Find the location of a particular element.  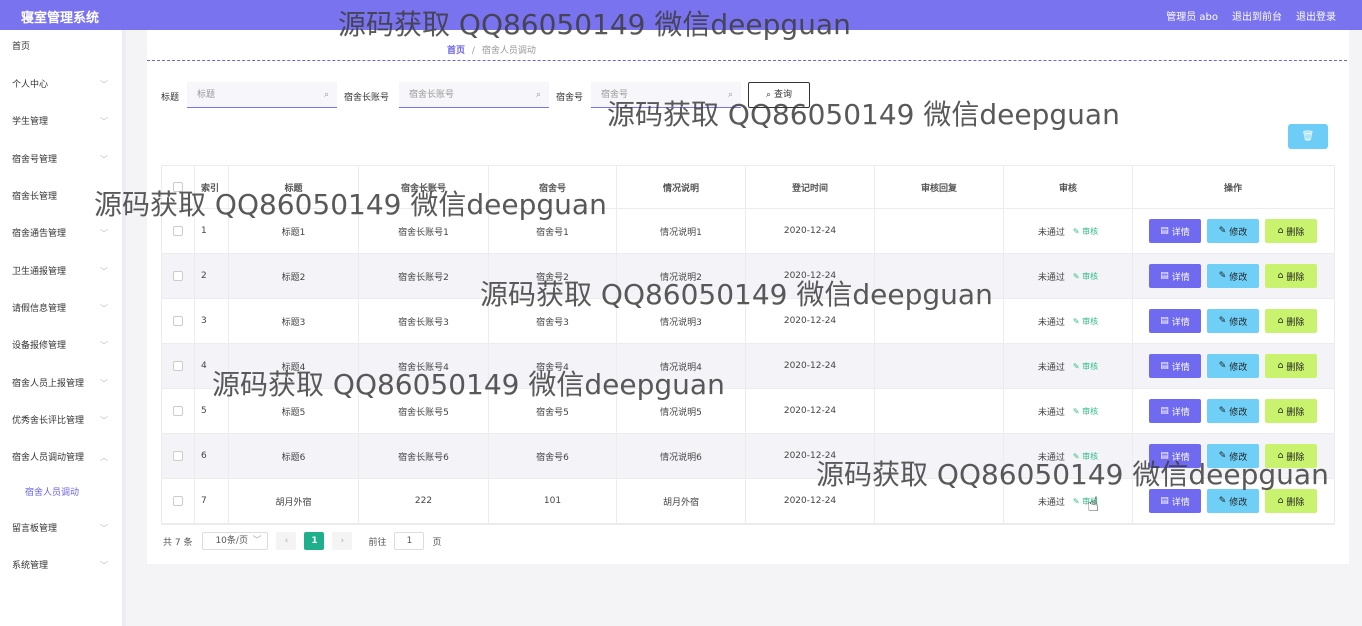

select-all-checkbox-cell is located at coordinates (178, 187).